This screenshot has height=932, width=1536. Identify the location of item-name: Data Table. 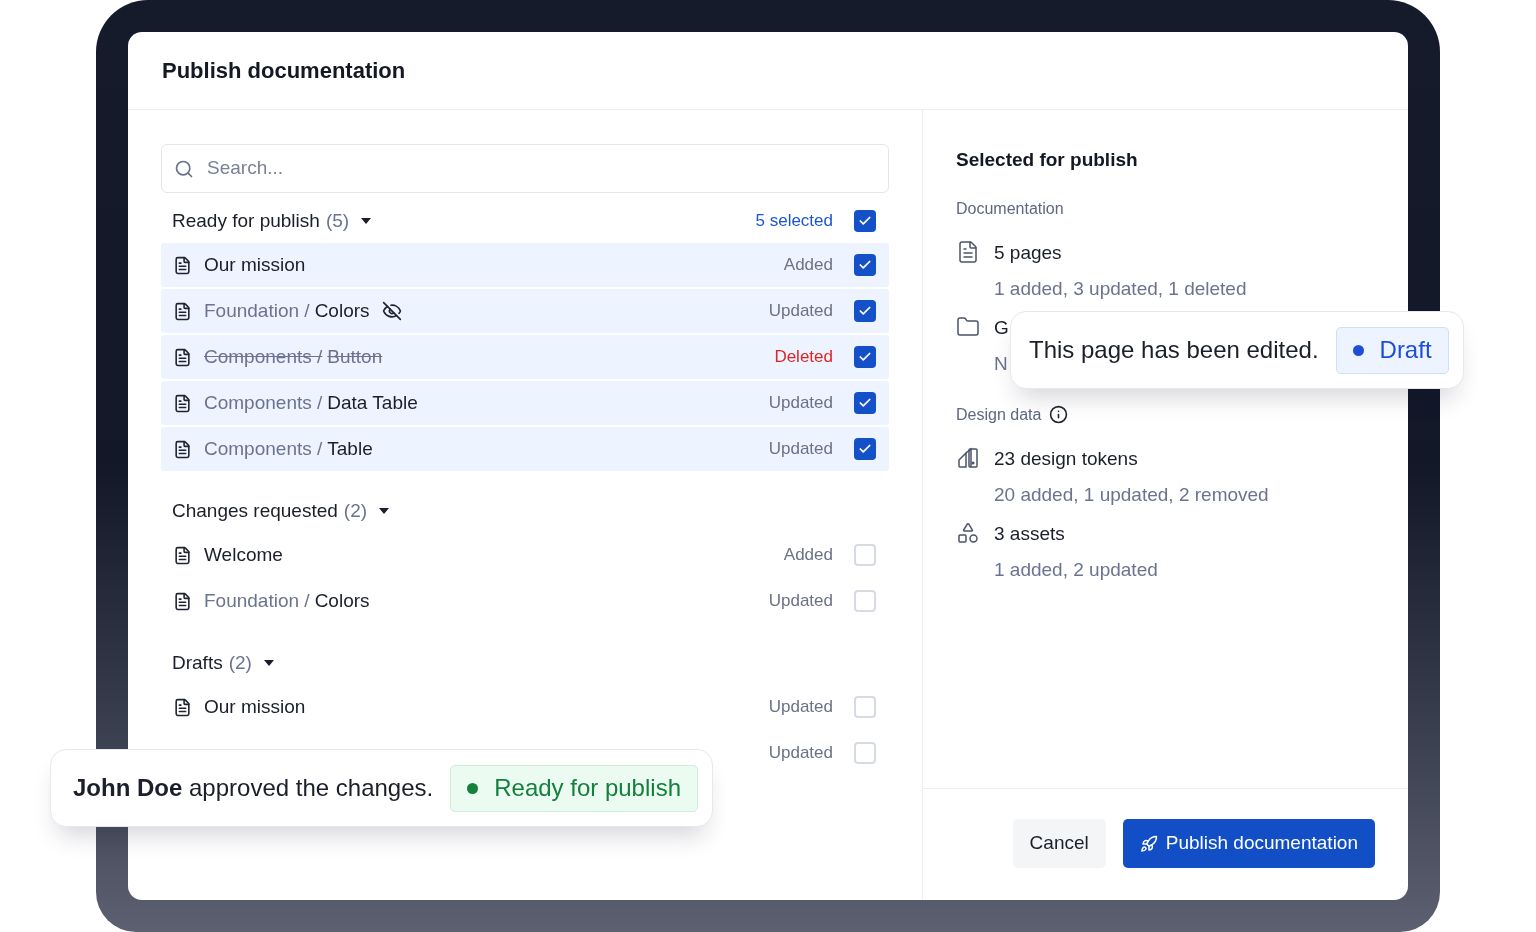
(372, 403).